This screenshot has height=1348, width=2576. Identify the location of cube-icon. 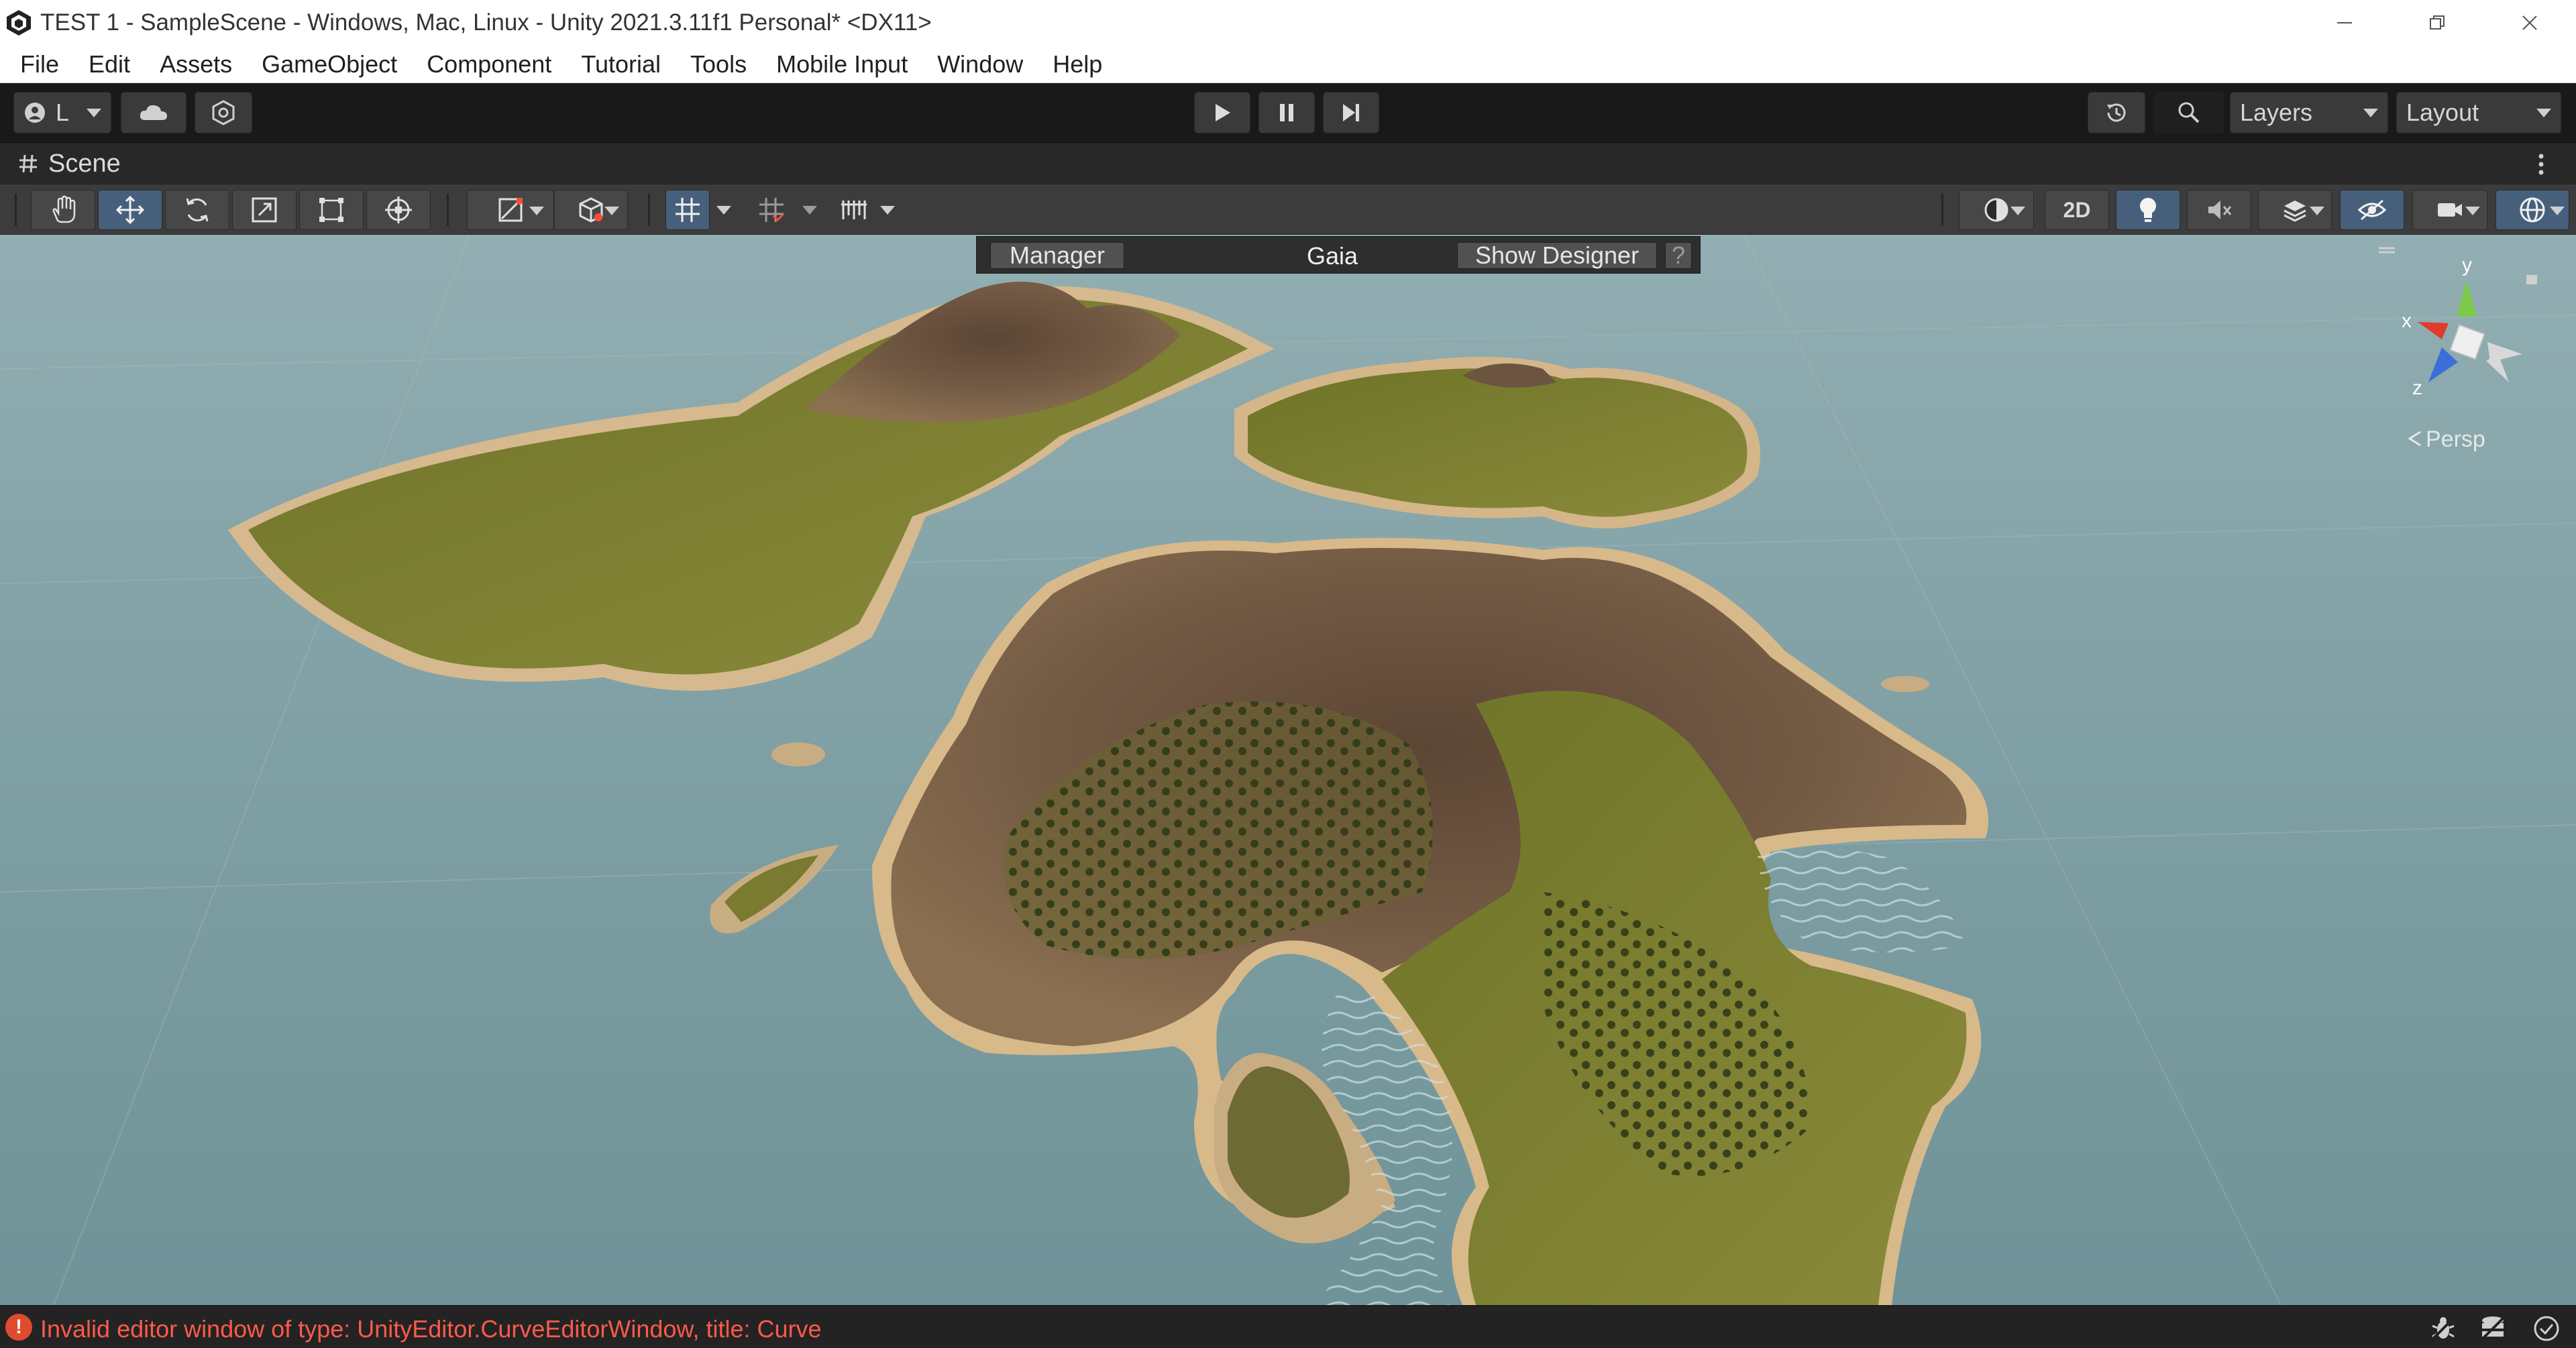
(591, 210).